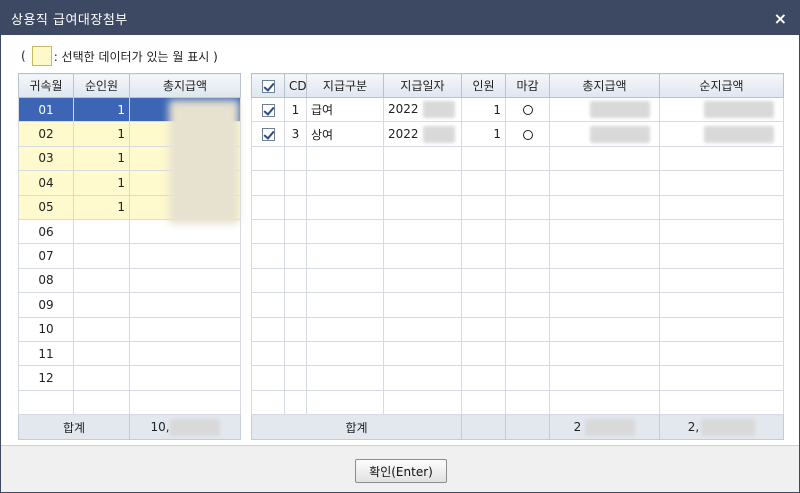  Describe the element at coordinates (295, 109) in the screenshot. I see `cd-cell: 1` at that location.